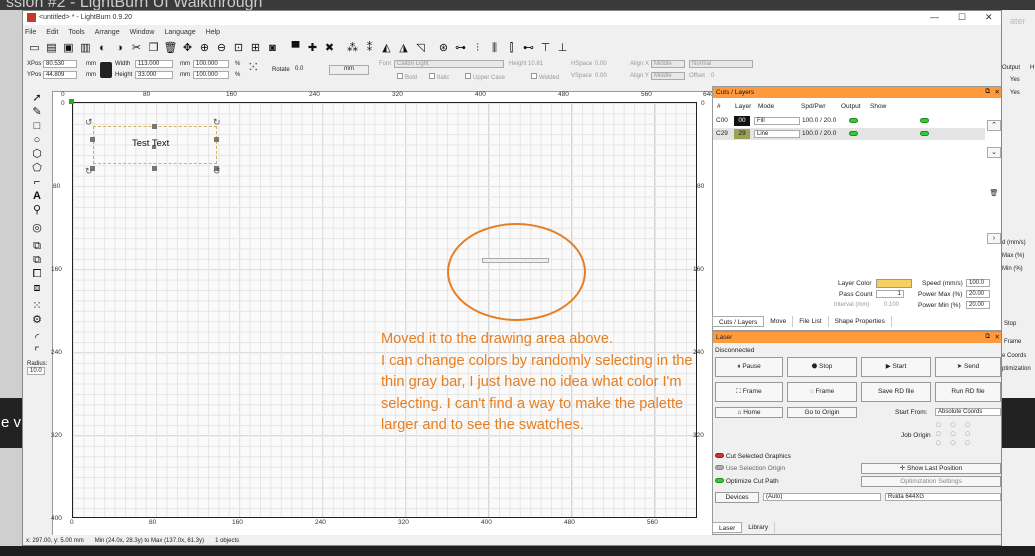 This screenshot has height=556, width=1035. What do you see at coordinates (30, 32) in the screenshot?
I see `menu-file: File` at bounding box center [30, 32].